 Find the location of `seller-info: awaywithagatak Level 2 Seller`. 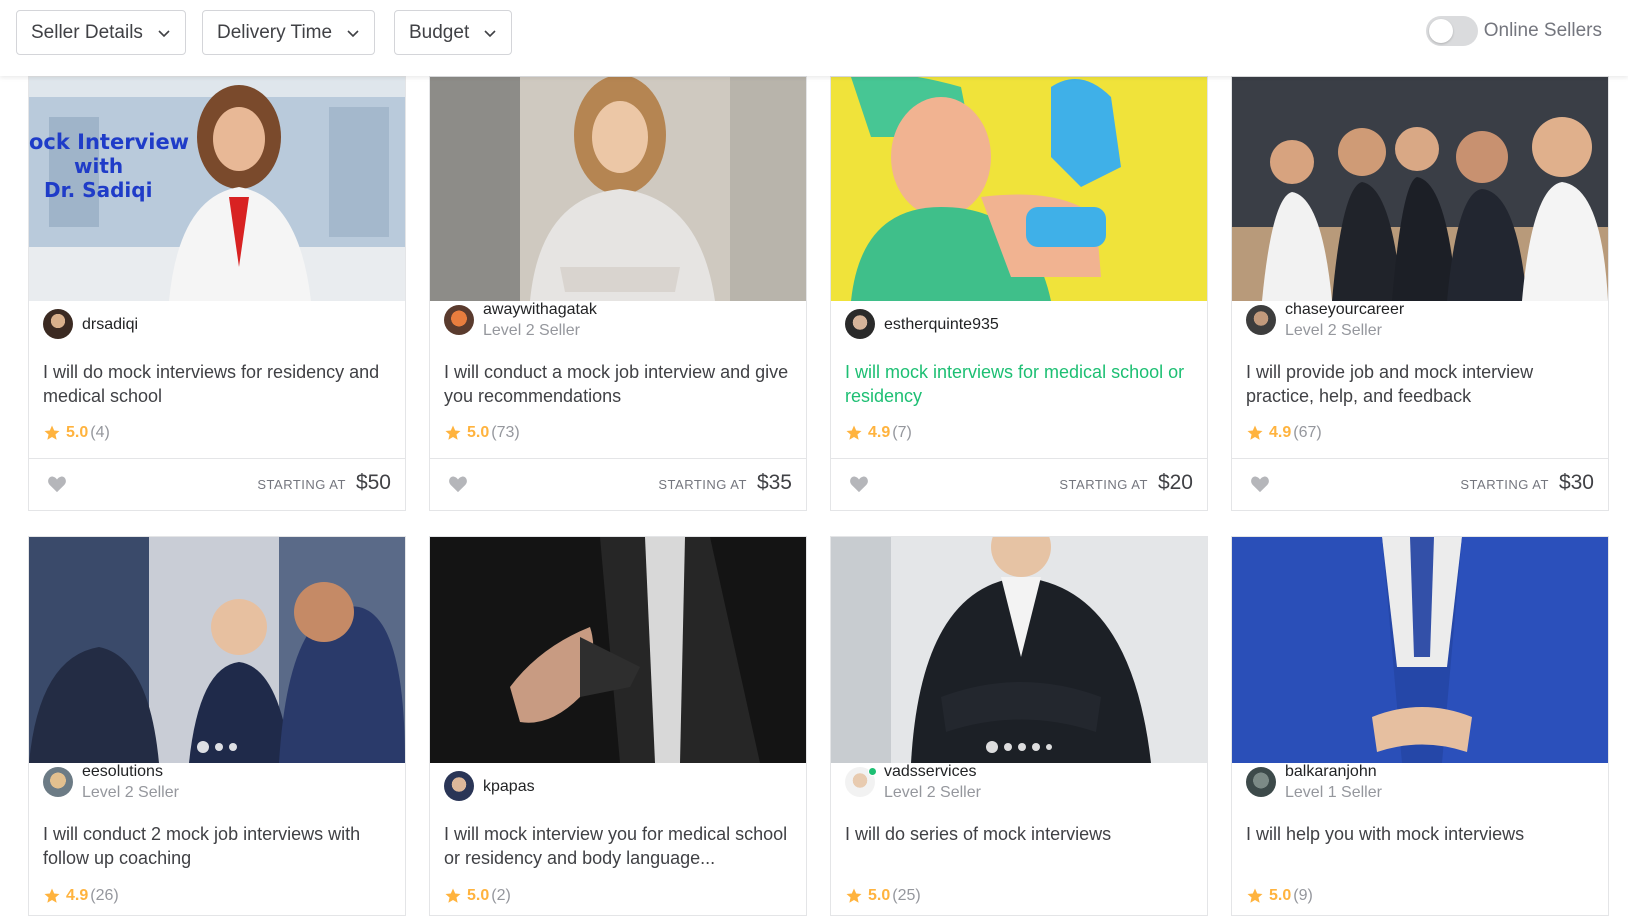

seller-info: awaywithagatak Level 2 Seller is located at coordinates (520, 320).